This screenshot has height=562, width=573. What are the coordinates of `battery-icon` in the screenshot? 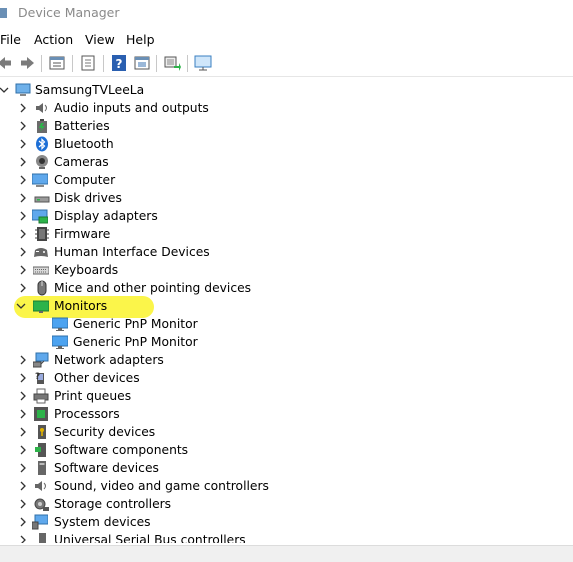 It's located at (42, 126).